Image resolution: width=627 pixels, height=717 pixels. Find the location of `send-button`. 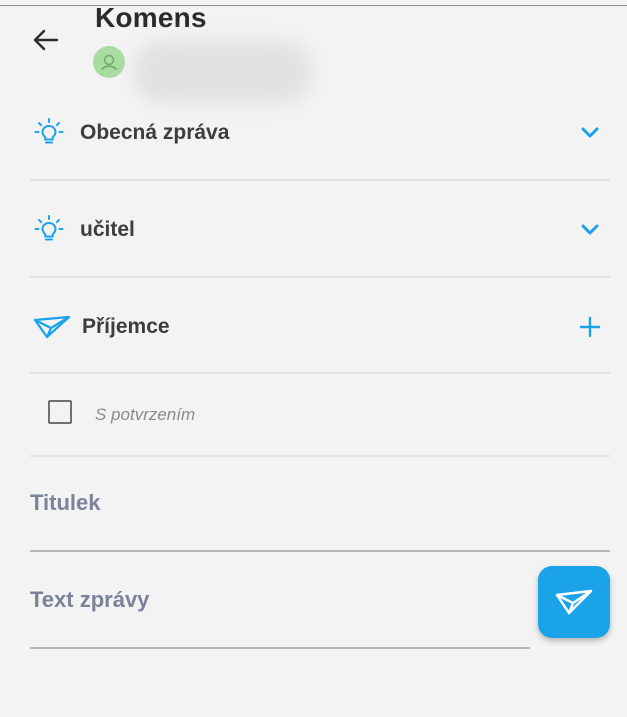

send-button is located at coordinates (574, 602).